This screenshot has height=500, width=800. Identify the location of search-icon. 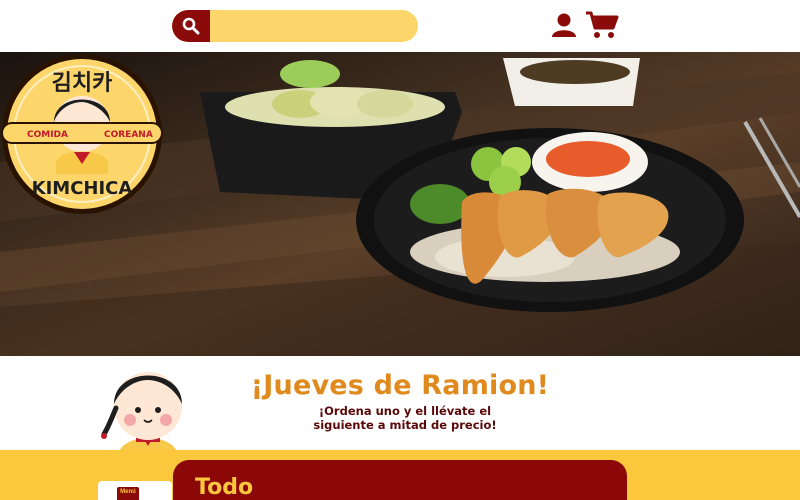
(191, 26).